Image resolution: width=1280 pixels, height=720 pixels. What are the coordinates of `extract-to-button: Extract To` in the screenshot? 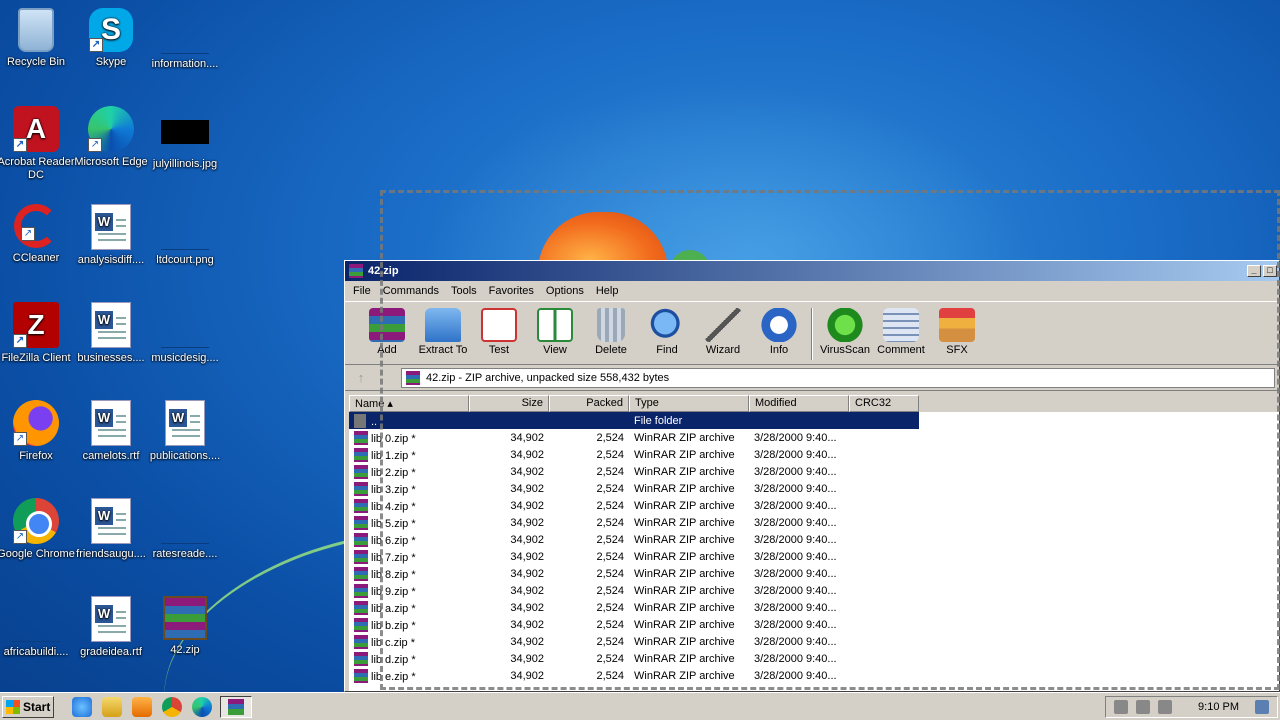 It's located at (443, 332).